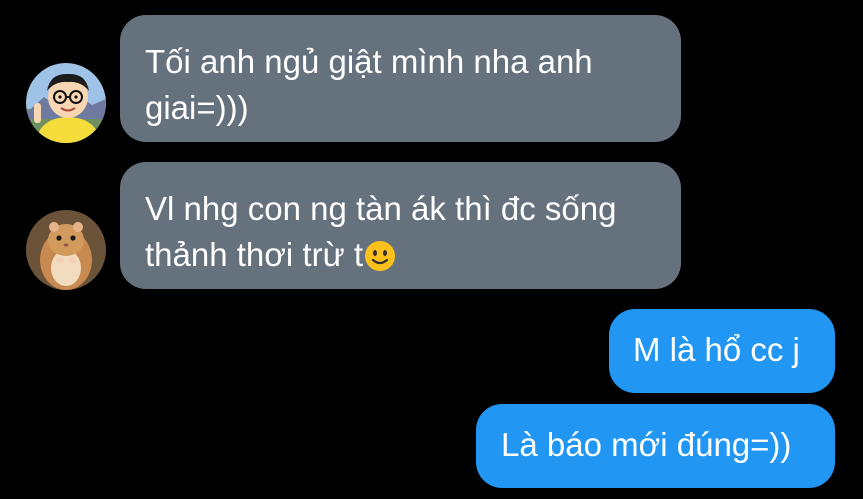  I want to click on nobita-avatar-image, so click(66, 103).